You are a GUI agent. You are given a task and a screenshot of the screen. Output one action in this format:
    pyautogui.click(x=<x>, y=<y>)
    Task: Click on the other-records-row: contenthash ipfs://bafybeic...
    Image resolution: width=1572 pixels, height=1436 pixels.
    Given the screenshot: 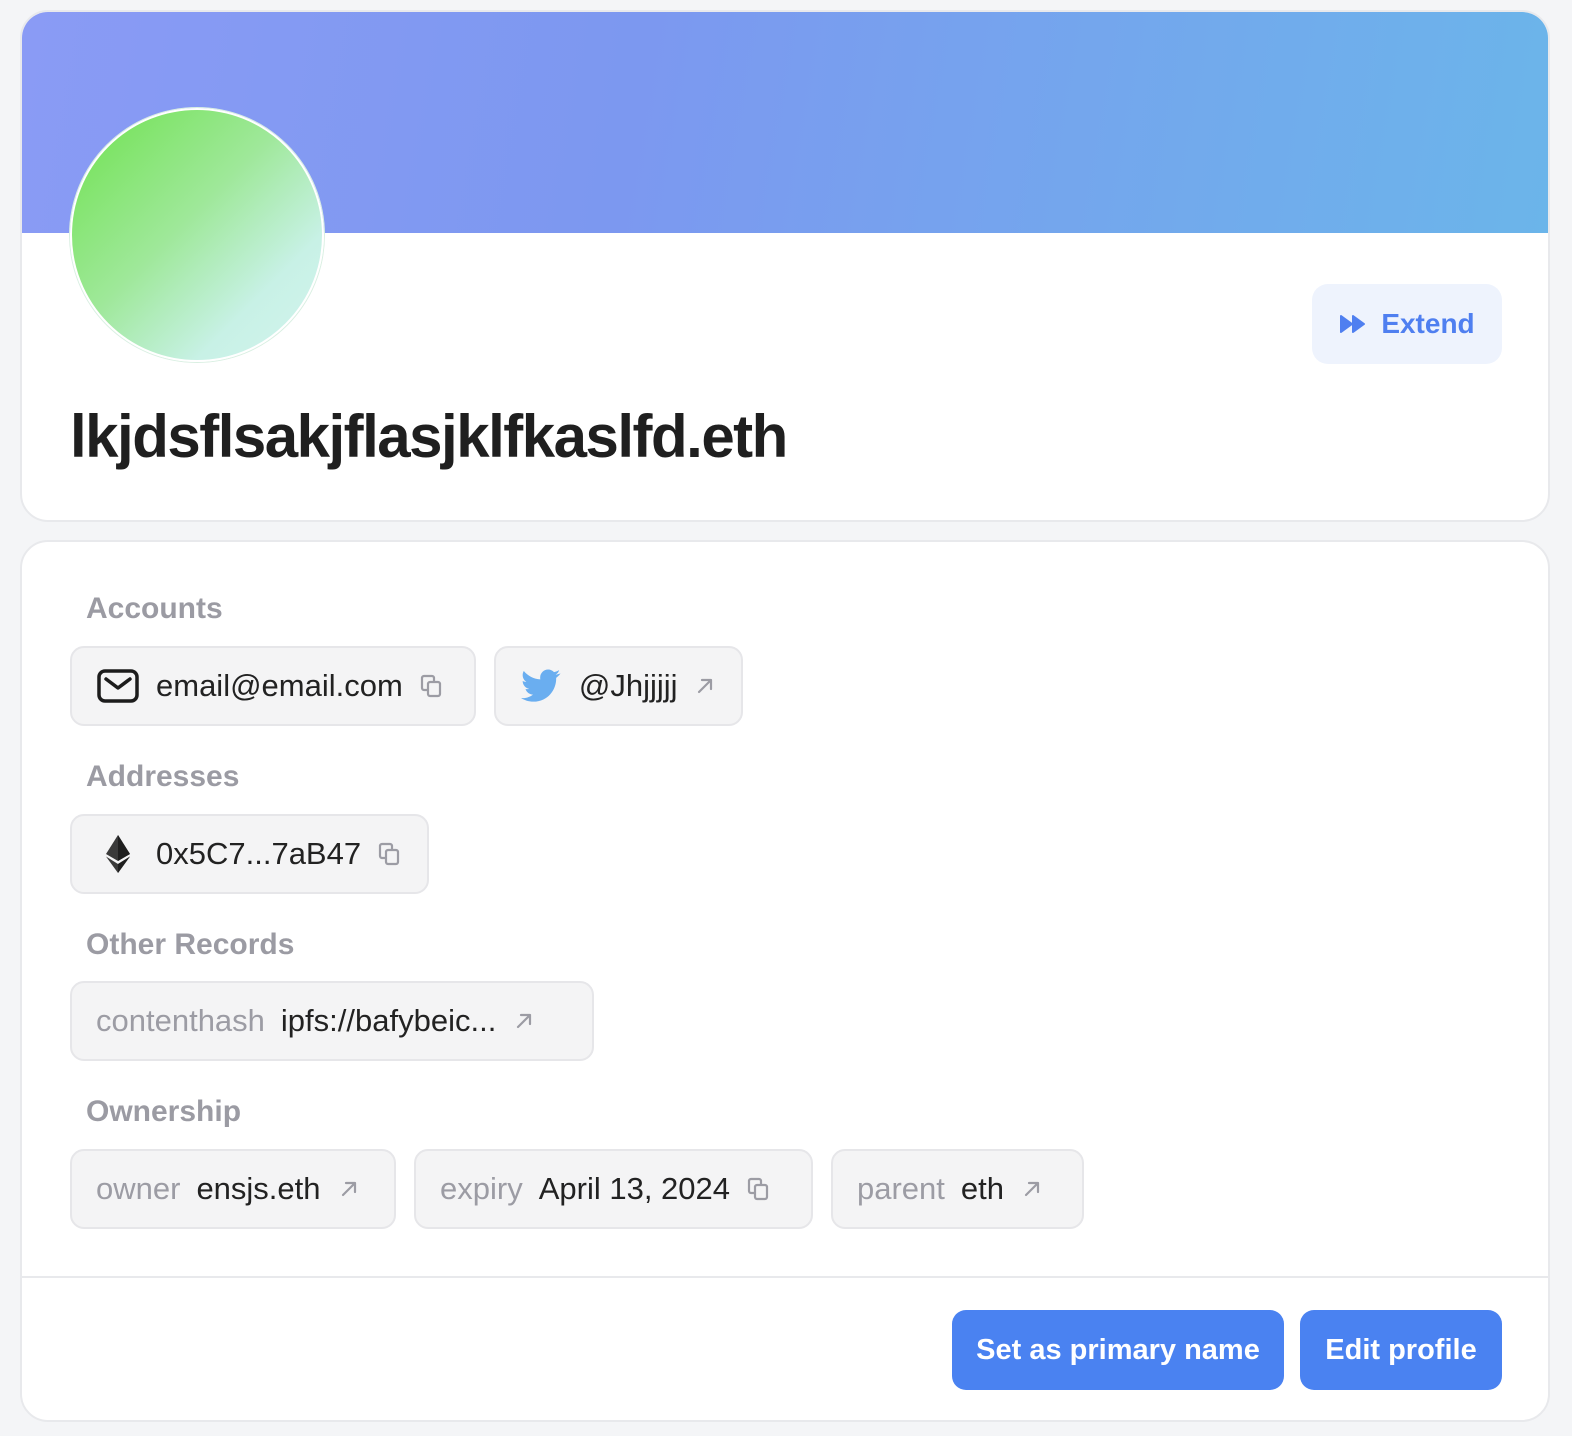 What is the action you would take?
    pyautogui.click(x=332, y=1021)
    